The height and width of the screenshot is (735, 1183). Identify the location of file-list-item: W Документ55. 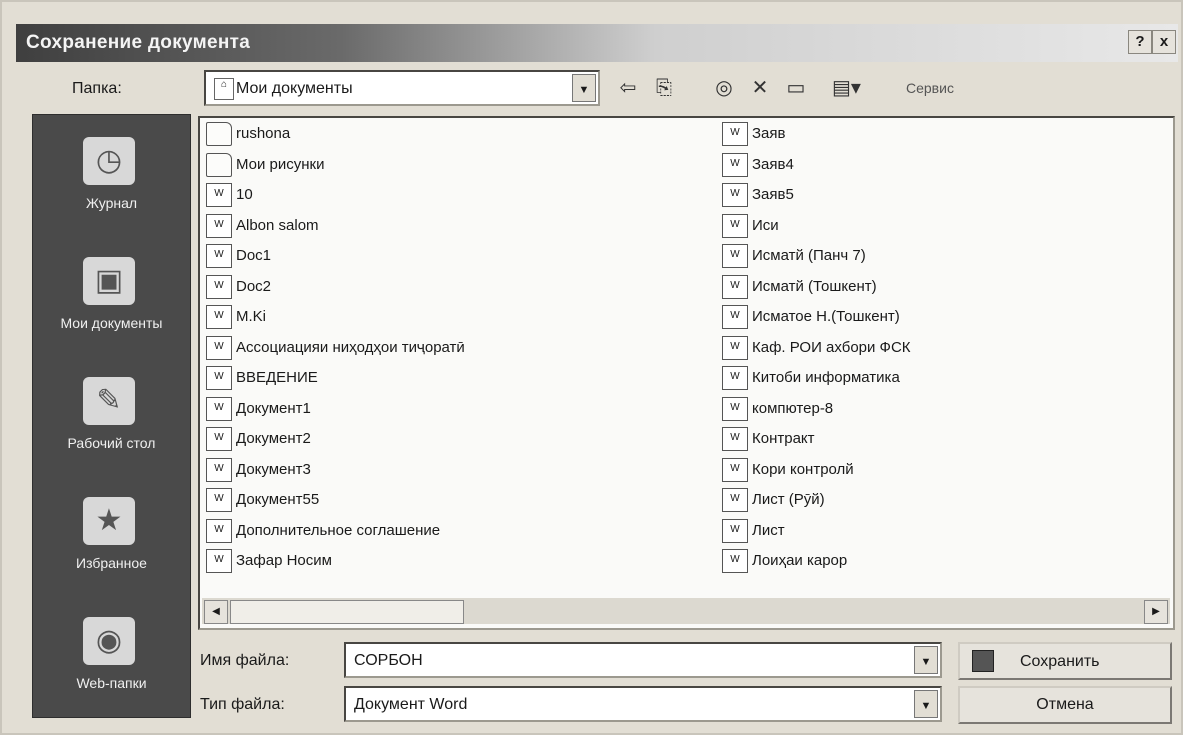
(262, 500).